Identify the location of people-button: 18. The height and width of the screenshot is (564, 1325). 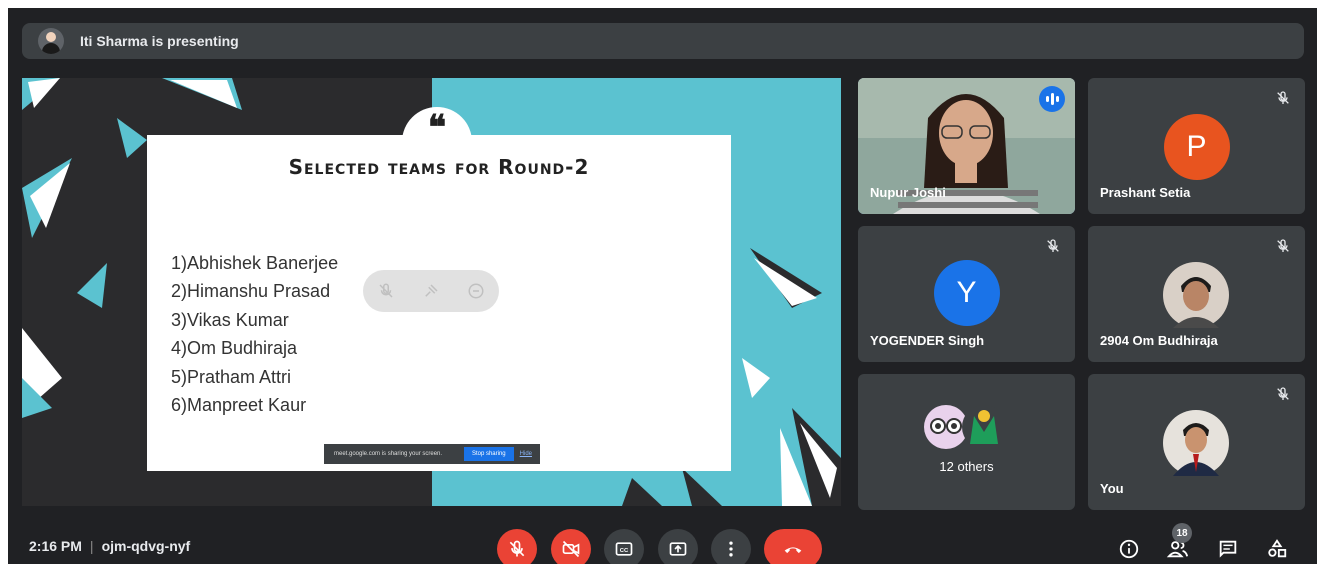
(1179, 542).